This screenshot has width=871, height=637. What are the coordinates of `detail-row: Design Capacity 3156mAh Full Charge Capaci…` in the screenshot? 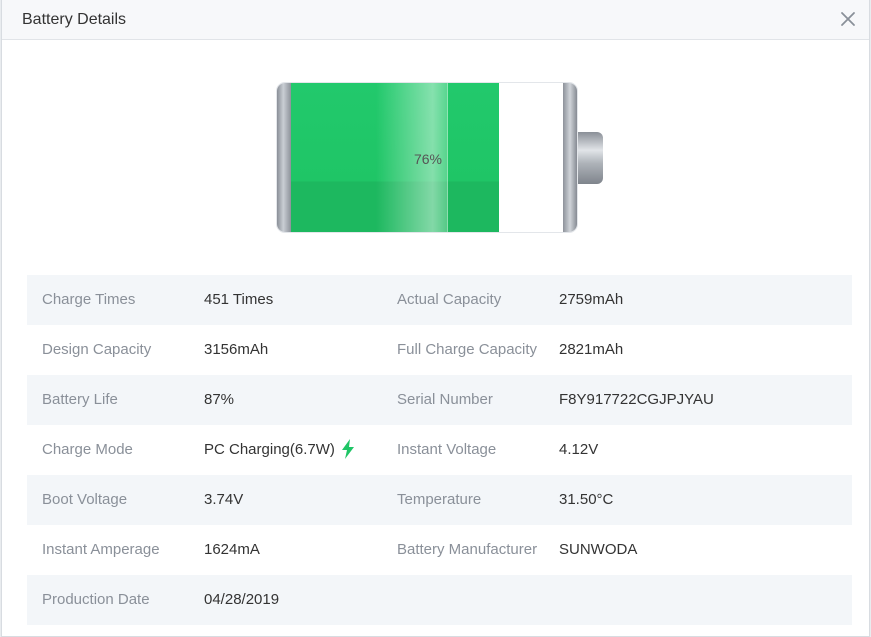 It's located at (439, 350).